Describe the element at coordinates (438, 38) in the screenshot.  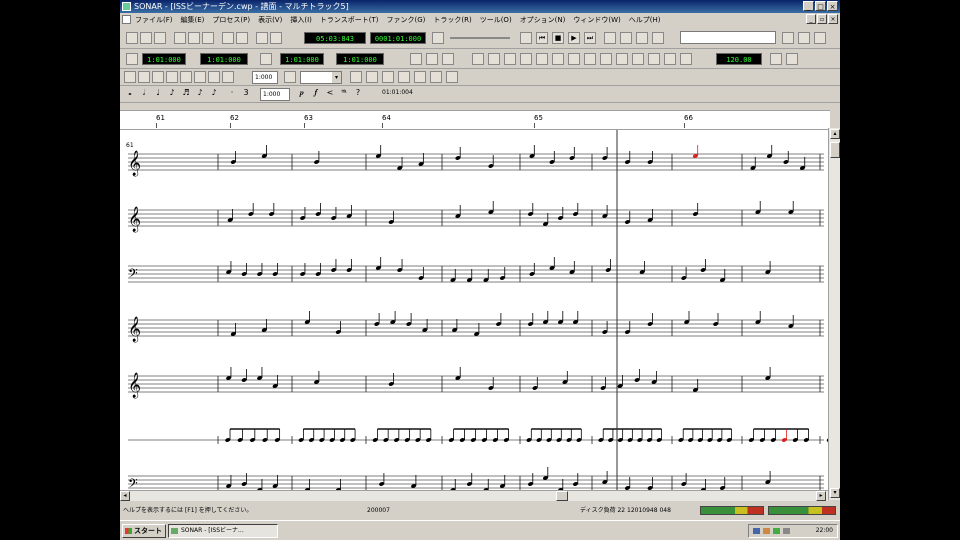
I see `rewind-icon` at that location.